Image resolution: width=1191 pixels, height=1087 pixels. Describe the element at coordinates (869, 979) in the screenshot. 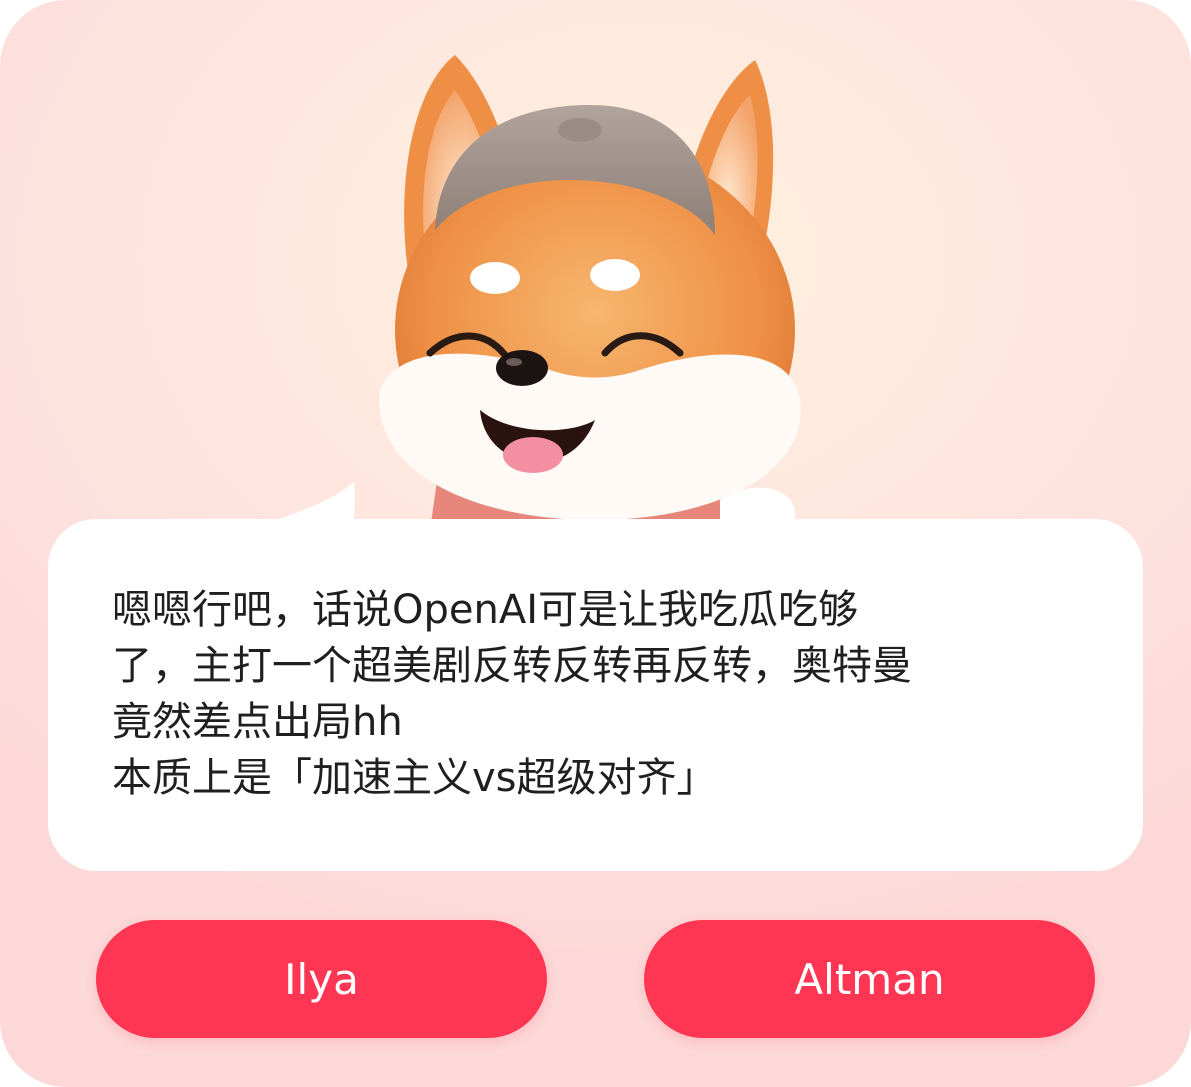

I see `choice-altman-button: Altman` at that location.